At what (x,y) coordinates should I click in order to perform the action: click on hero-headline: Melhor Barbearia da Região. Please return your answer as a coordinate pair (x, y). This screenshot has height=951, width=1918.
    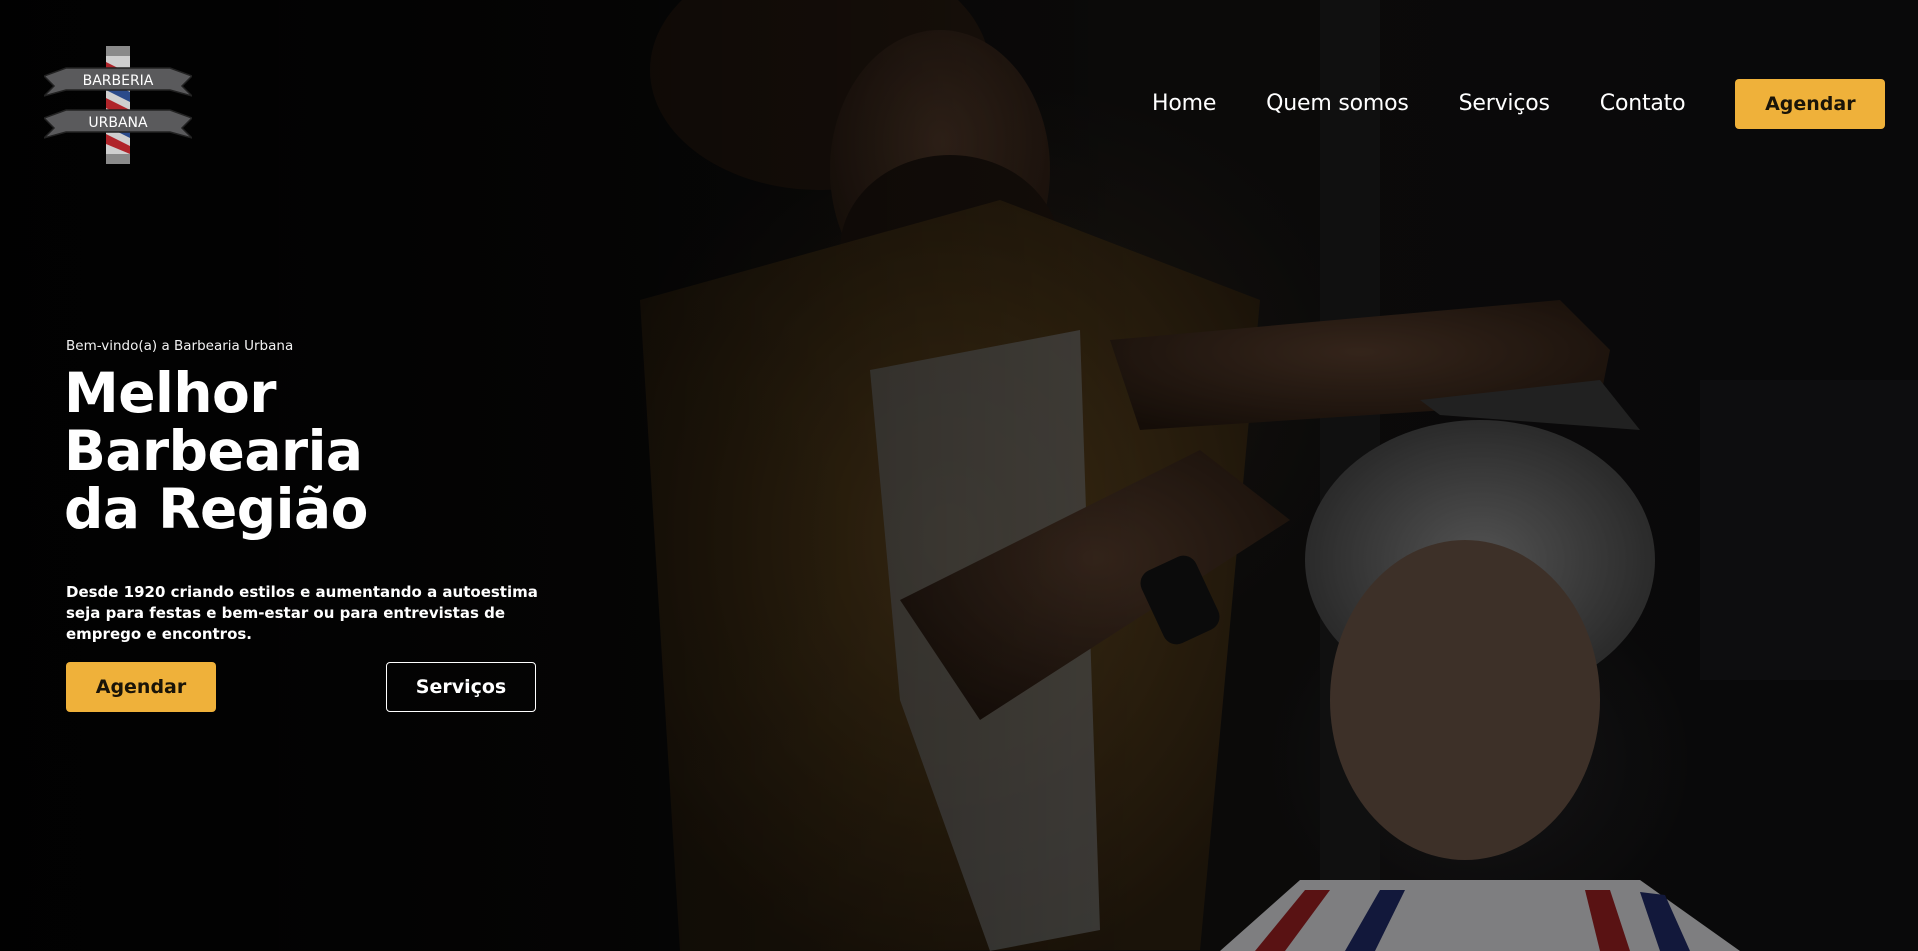
    Looking at the image, I should click on (274, 451).